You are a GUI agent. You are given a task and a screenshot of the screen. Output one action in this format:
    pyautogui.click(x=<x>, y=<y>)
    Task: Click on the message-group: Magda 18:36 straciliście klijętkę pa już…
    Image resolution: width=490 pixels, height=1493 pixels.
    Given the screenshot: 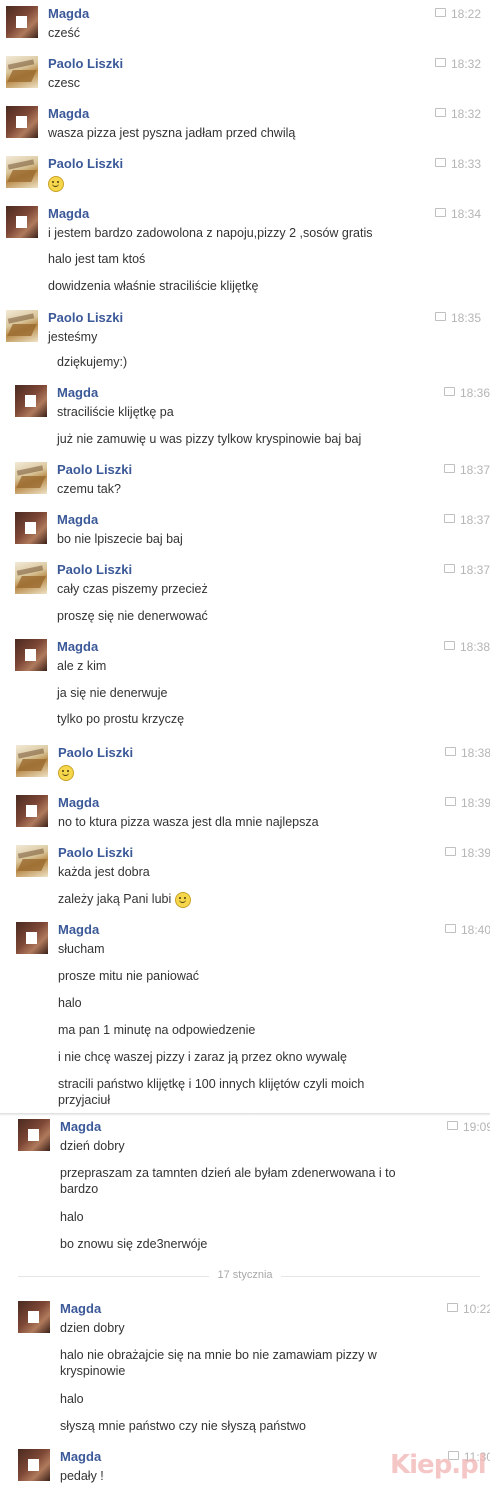 What is the action you would take?
    pyautogui.click(x=252, y=420)
    